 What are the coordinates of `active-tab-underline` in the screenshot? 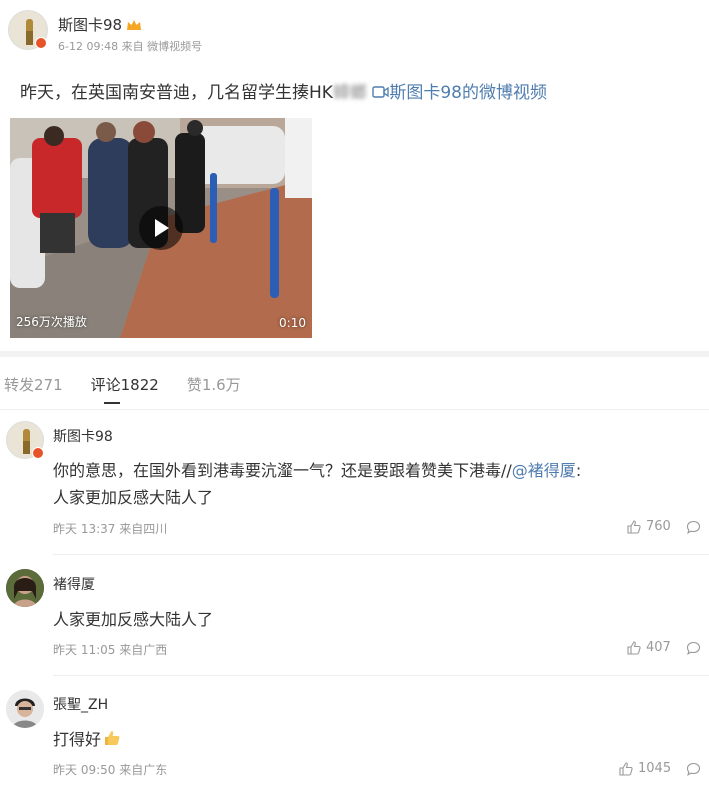 It's located at (112, 403).